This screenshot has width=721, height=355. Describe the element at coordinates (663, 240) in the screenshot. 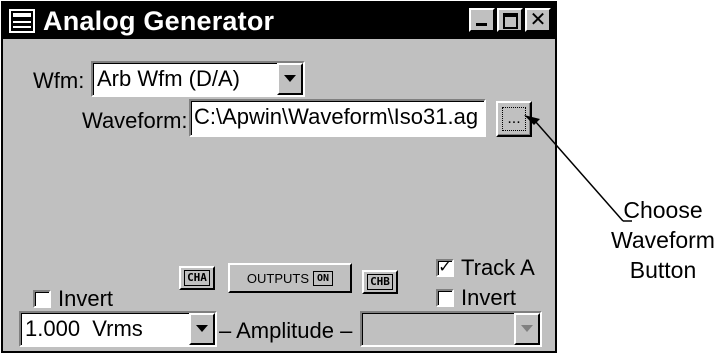

I see `choose-waveform-callout: Choose Waveform Button` at that location.